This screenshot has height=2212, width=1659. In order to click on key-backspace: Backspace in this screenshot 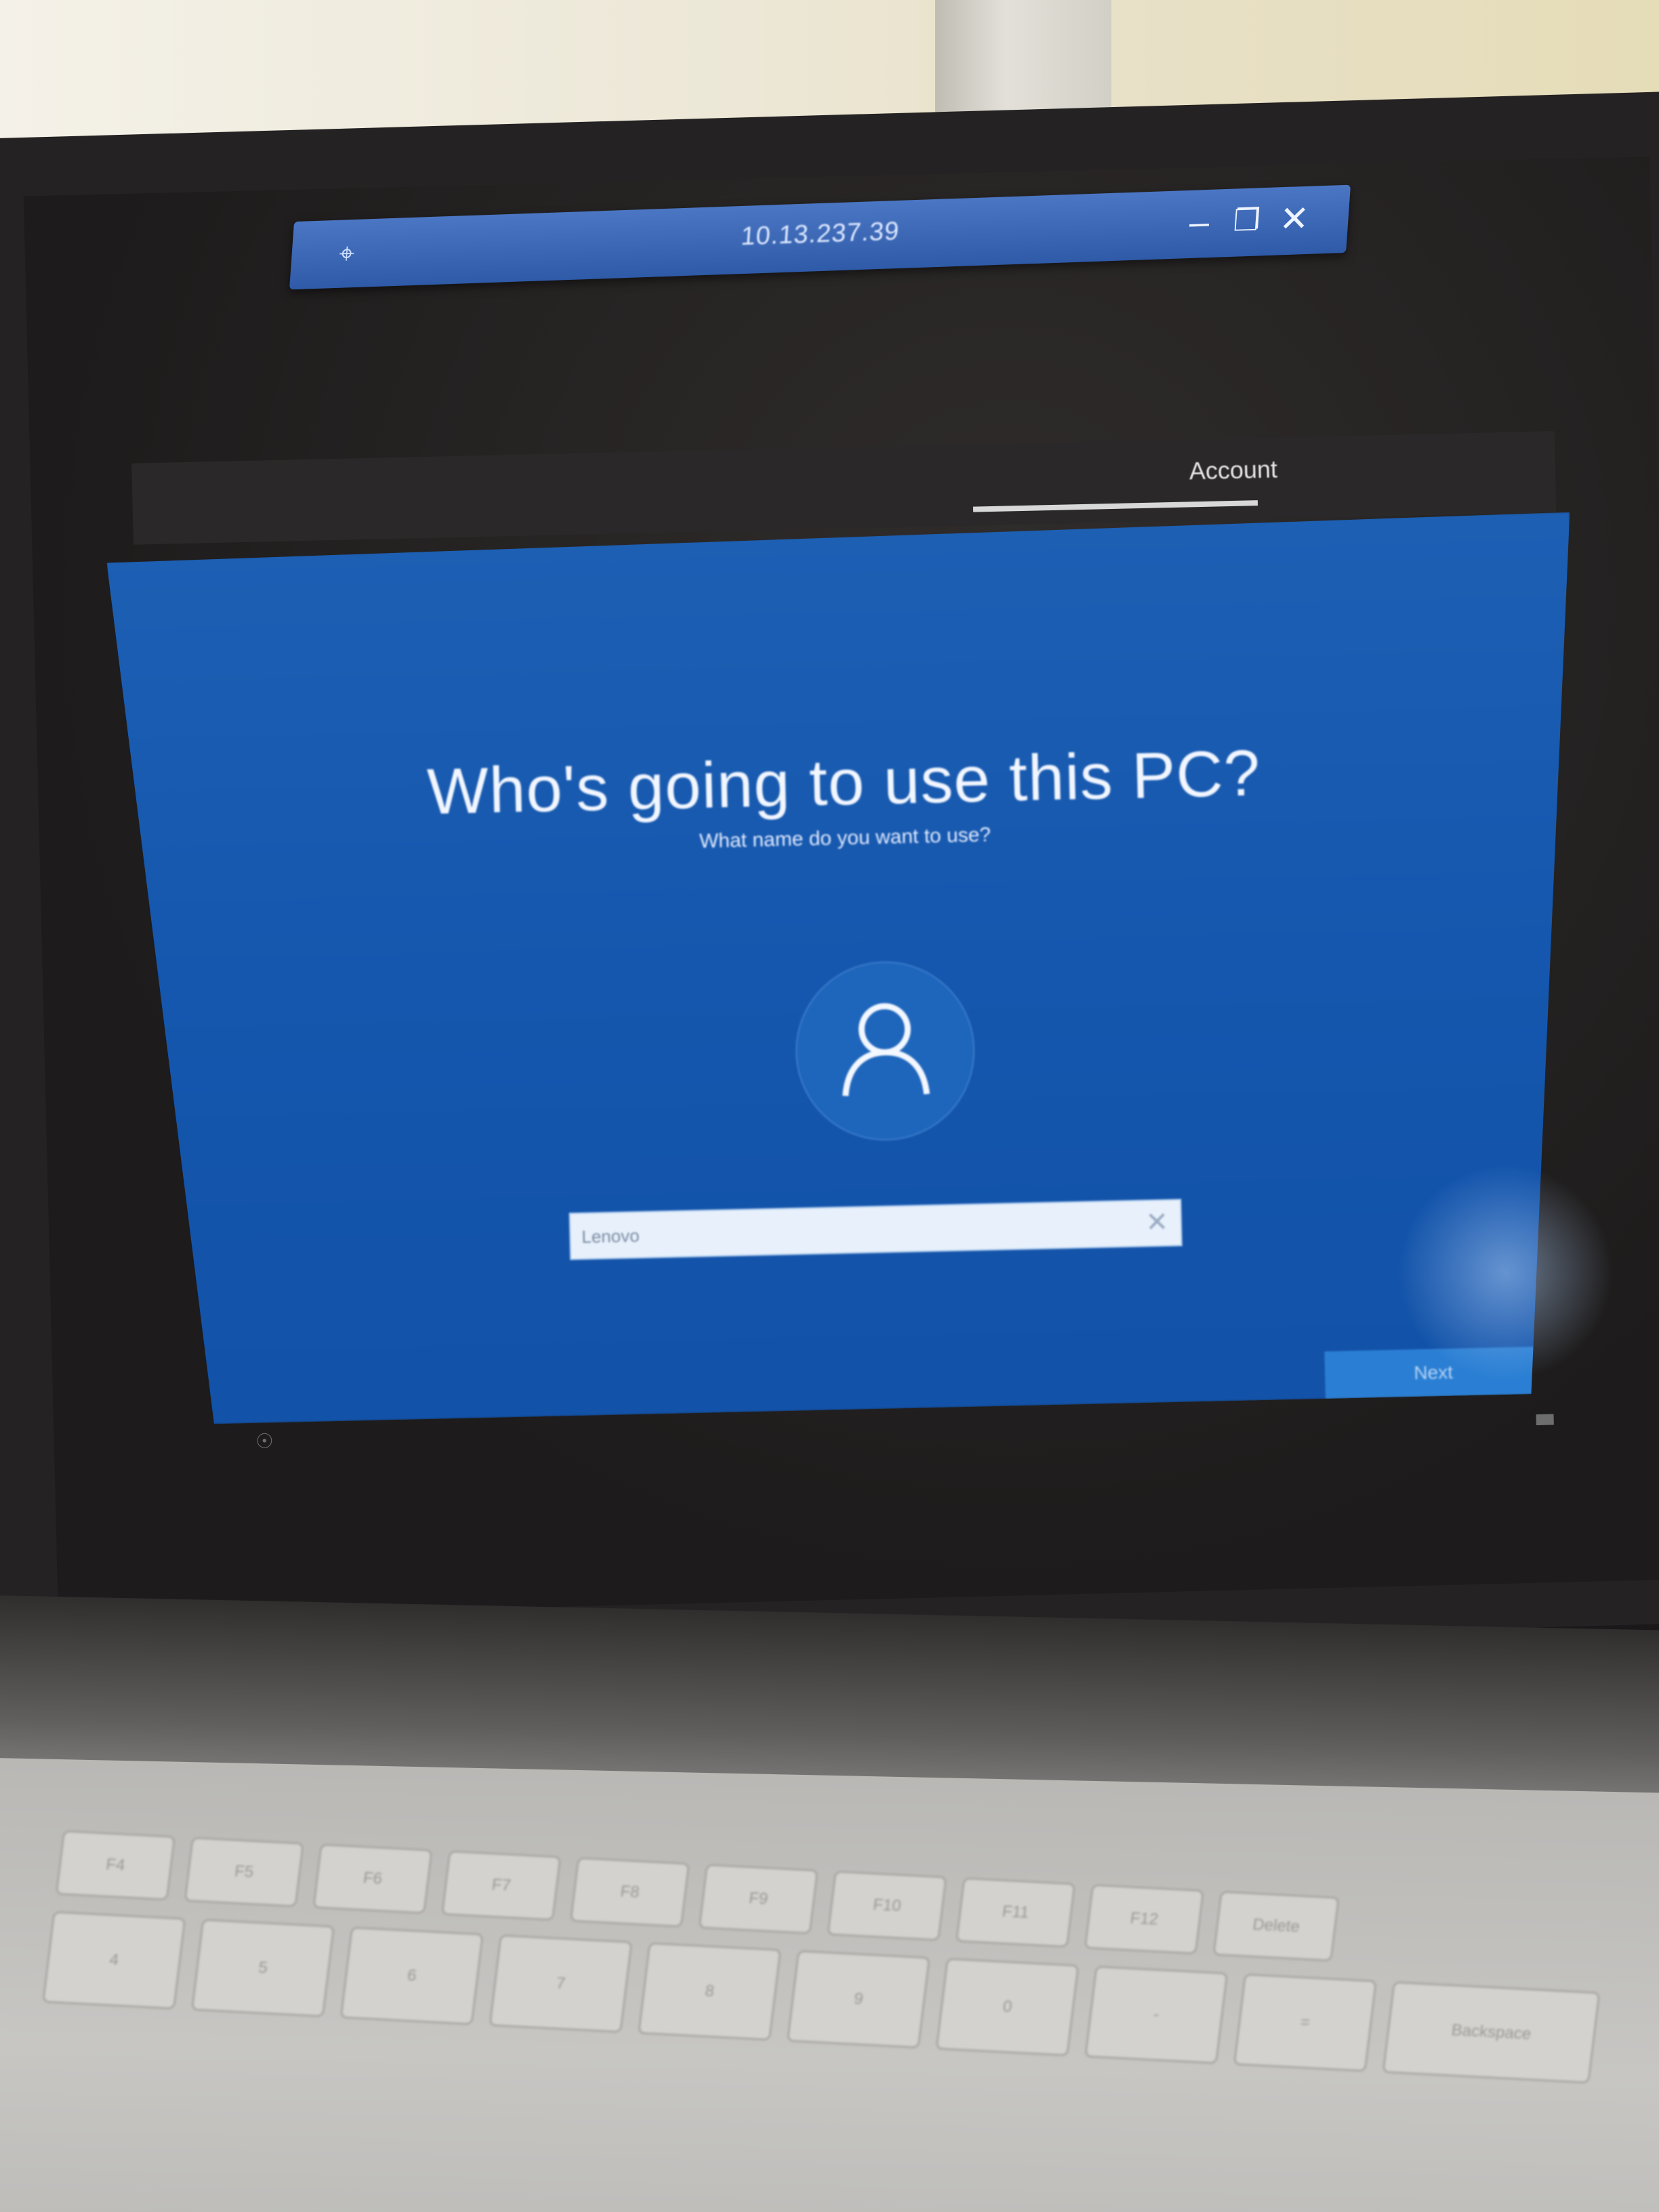, I will do `click(1491, 2033)`.